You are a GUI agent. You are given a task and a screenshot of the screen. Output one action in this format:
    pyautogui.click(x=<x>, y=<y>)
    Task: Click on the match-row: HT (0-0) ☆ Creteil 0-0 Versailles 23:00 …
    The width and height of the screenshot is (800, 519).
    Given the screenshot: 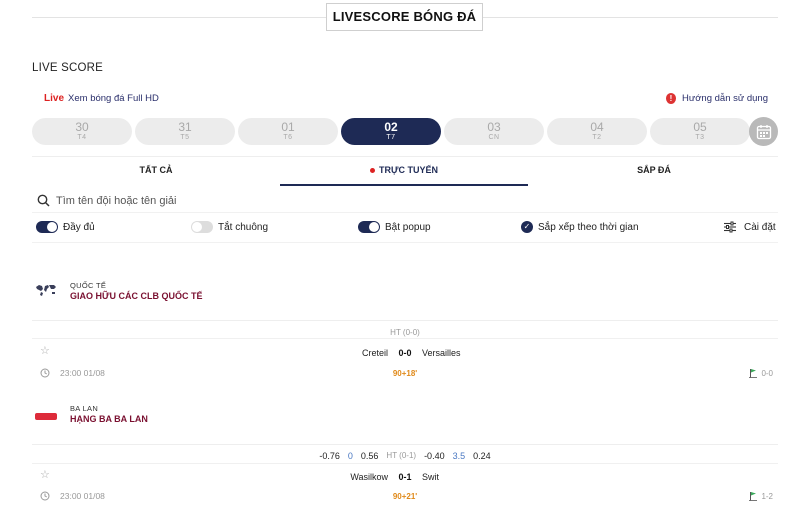 What is the action you would take?
    pyautogui.click(x=405, y=354)
    